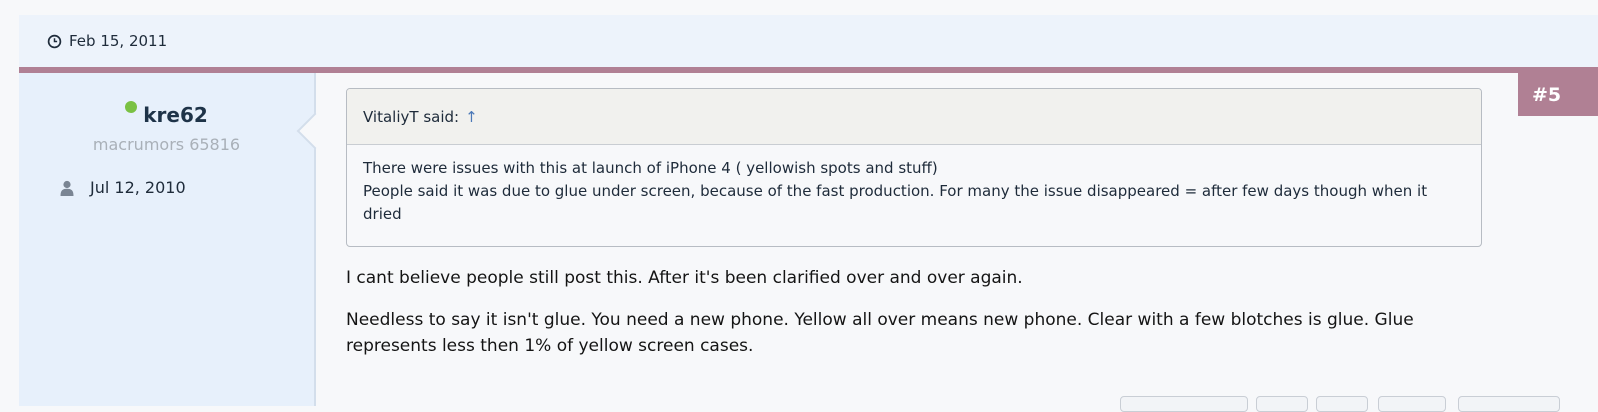  Describe the element at coordinates (175, 115) in the screenshot. I see `username-link: kre62` at that location.